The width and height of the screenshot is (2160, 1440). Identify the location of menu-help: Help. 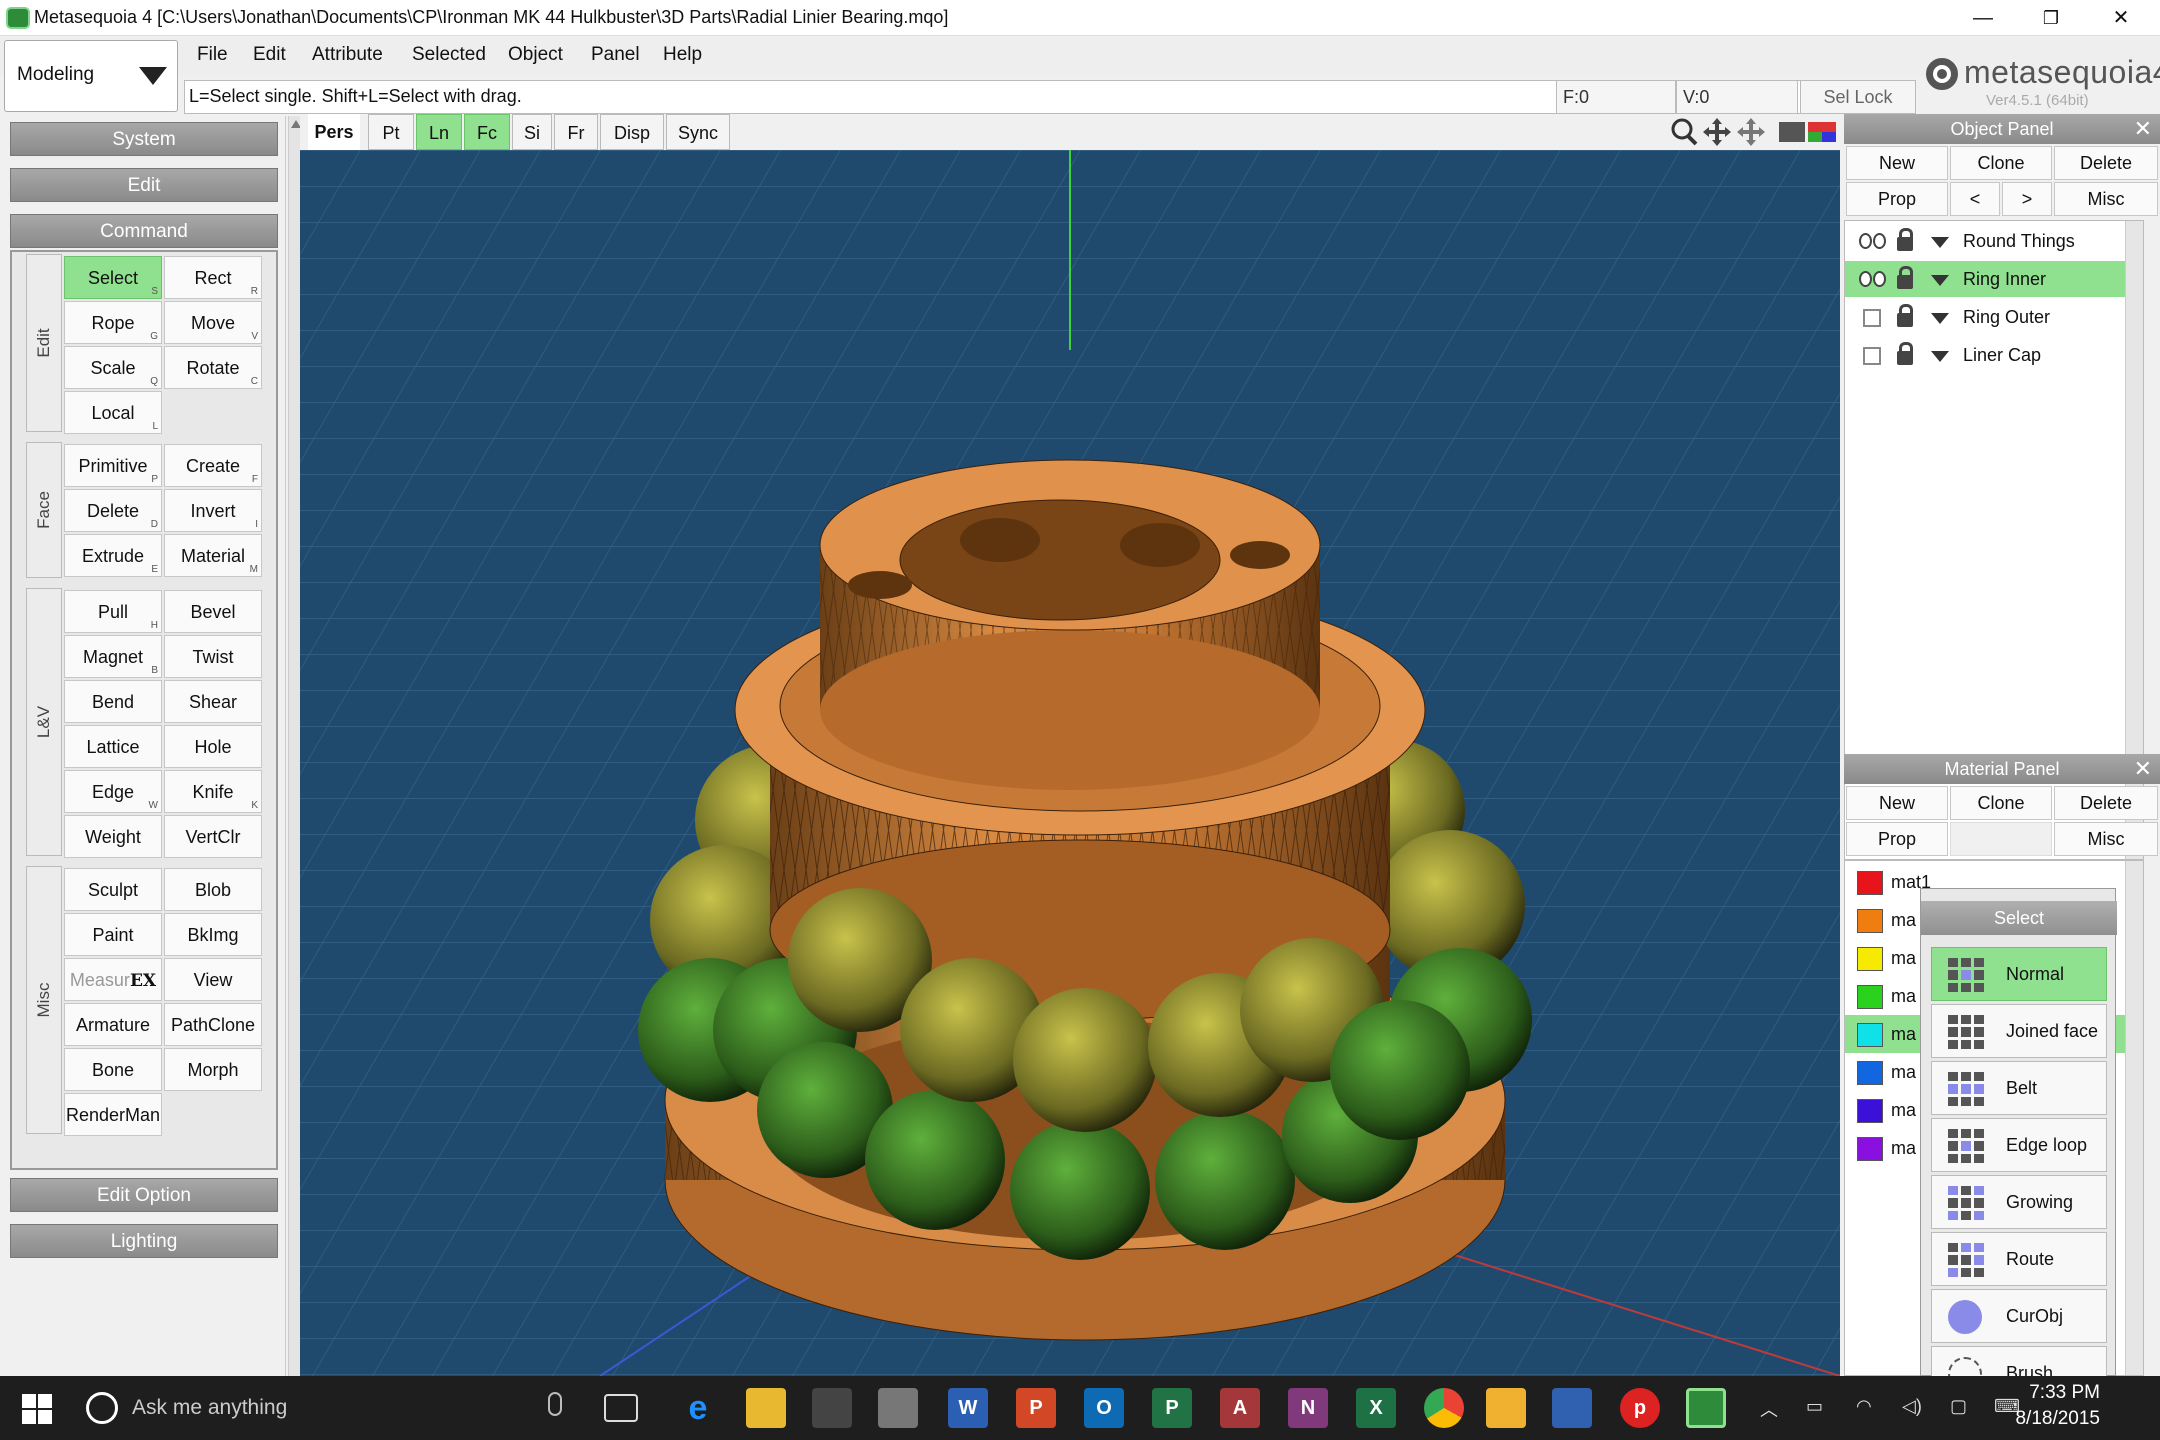
(682, 55).